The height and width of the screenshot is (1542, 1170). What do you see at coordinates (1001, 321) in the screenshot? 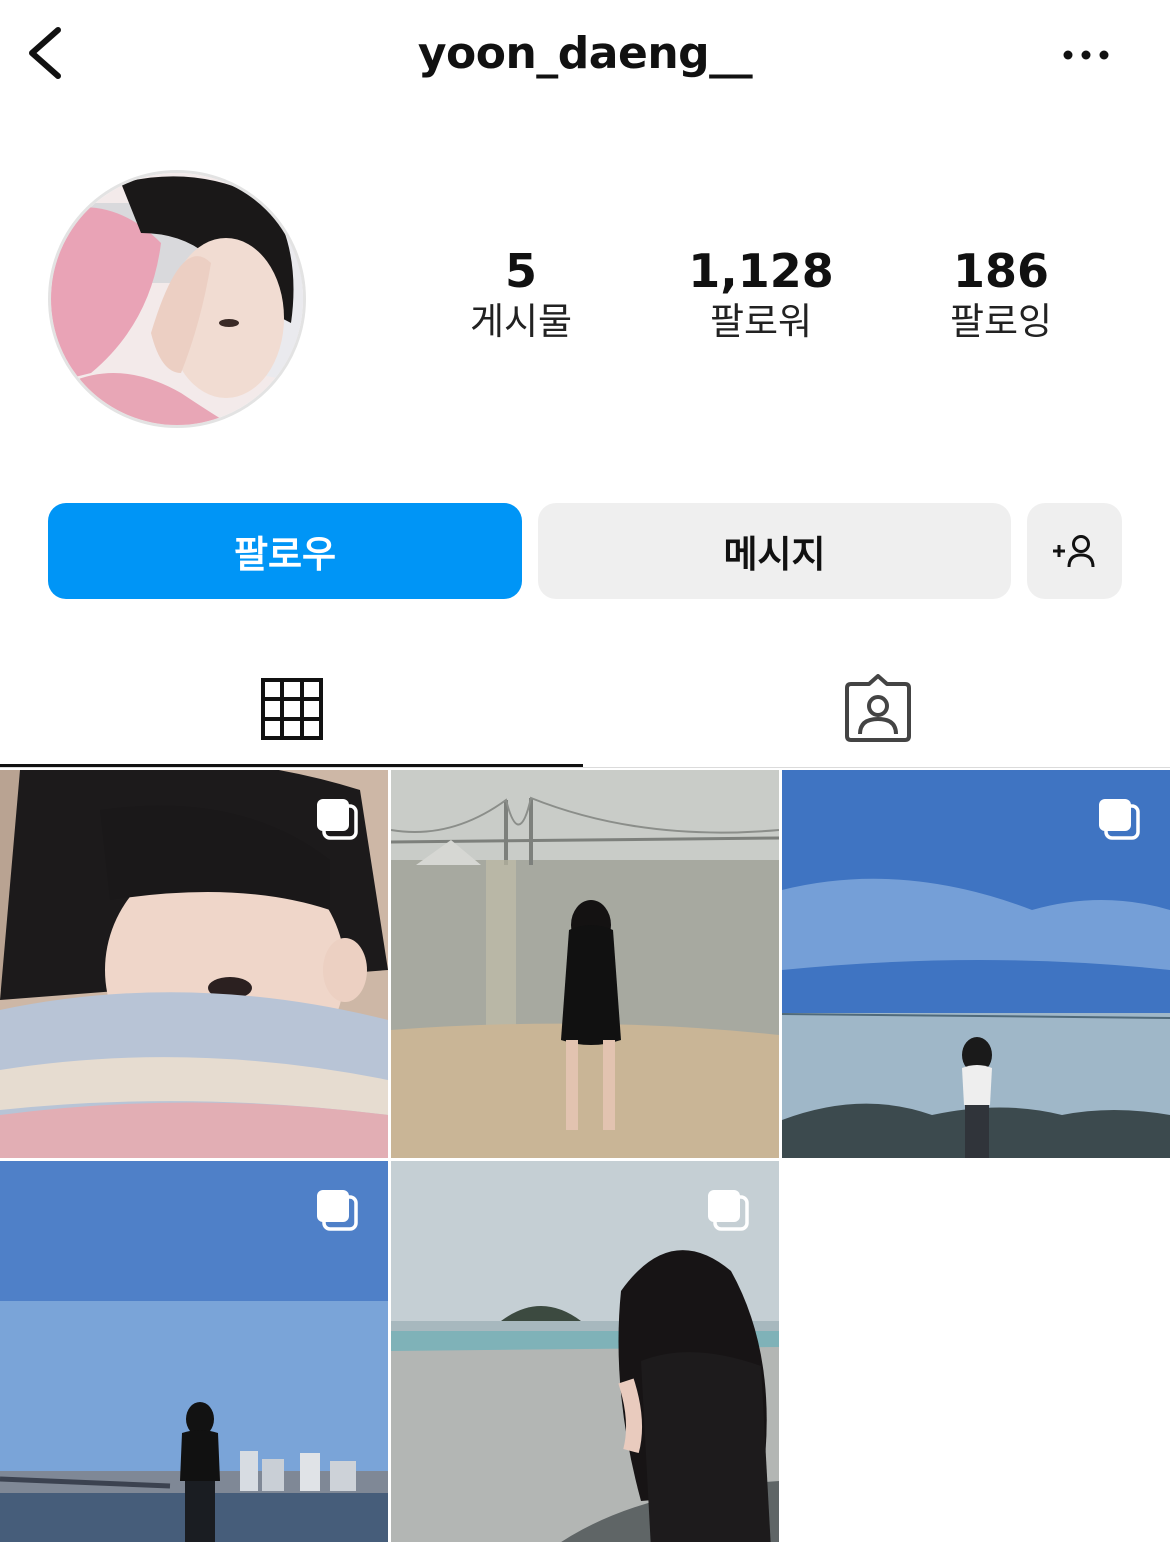
I see `following-label: 팔로잉` at bounding box center [1001, 321].